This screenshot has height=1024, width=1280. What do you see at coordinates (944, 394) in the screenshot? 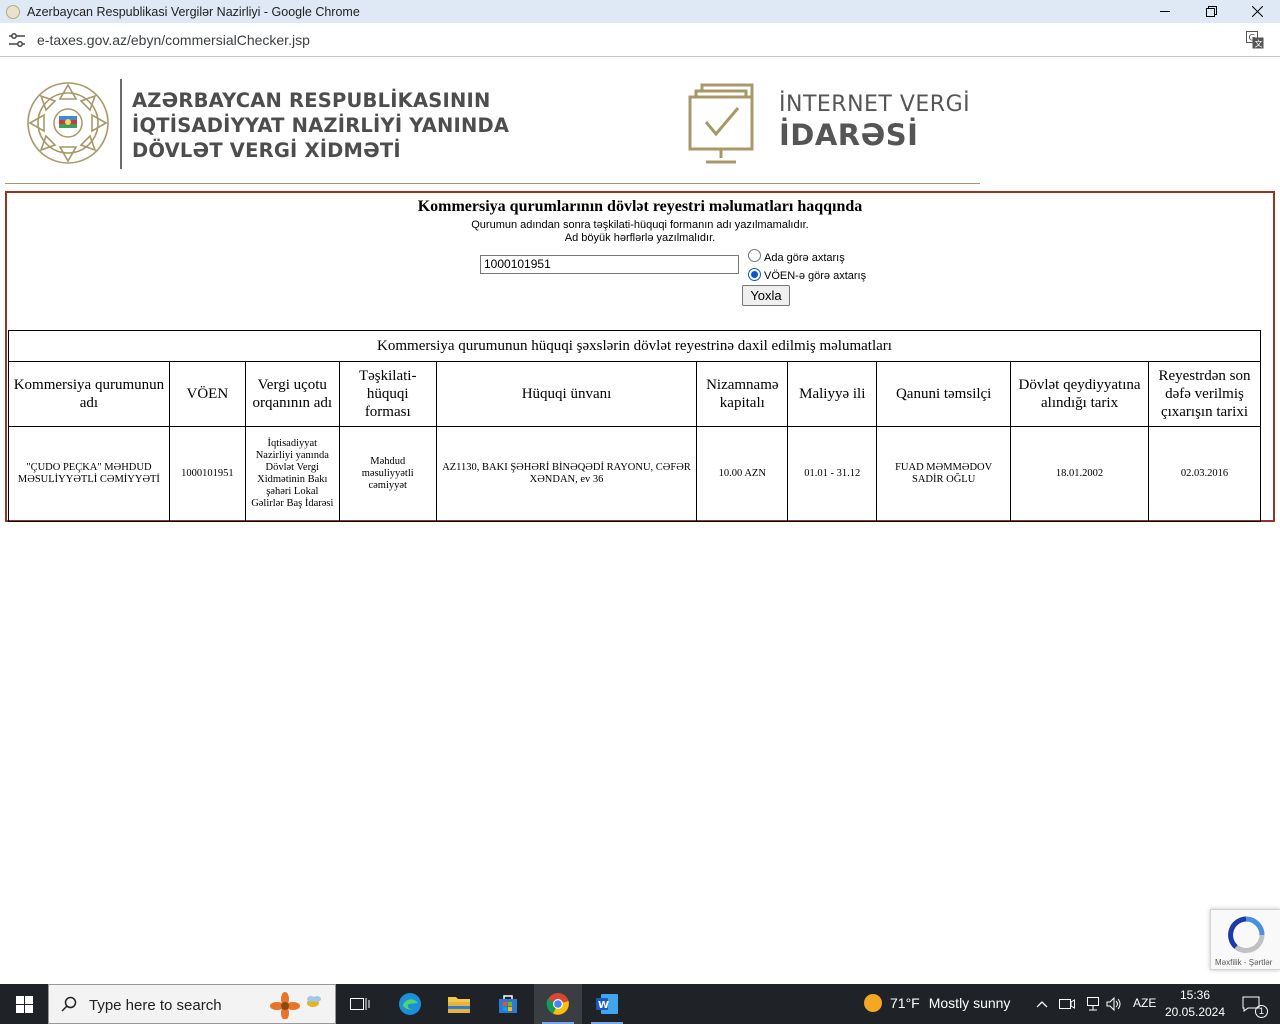
I see `column-header: Qanuni təmsilçi` at bounding box center [944, 394].